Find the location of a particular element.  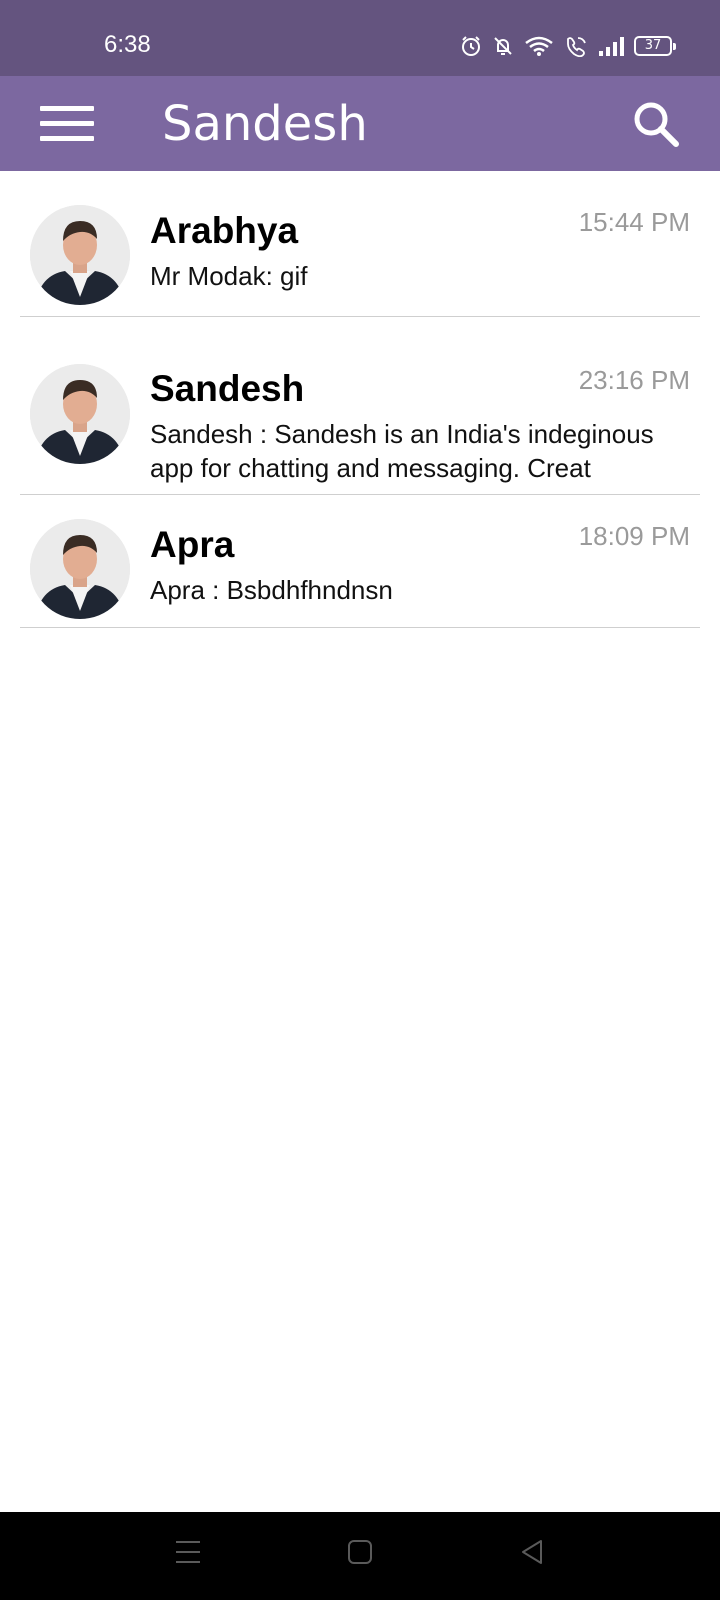

chat-preview: Mr Modak: gif is located at coordinates (229, 276).